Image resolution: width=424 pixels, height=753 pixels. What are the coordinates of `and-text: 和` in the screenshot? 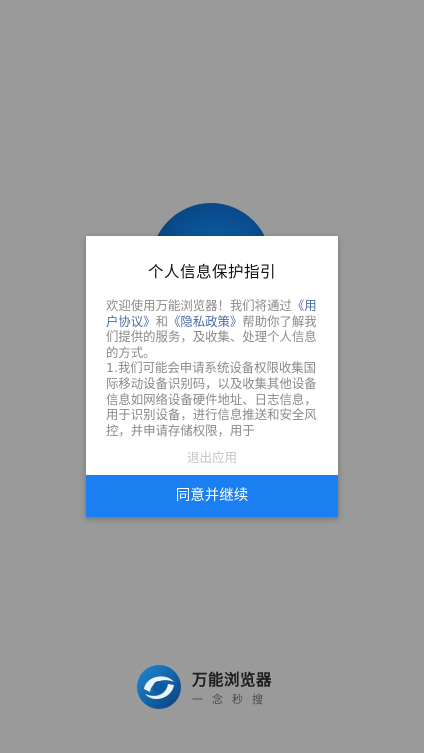 It's located at (161, 321).